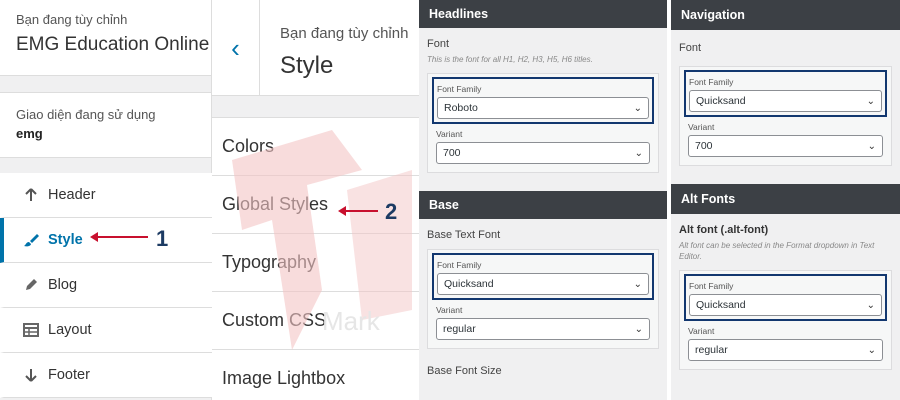 The height and width of the screenshot is (400, 900). I want to click on divider, so click(315, 107).